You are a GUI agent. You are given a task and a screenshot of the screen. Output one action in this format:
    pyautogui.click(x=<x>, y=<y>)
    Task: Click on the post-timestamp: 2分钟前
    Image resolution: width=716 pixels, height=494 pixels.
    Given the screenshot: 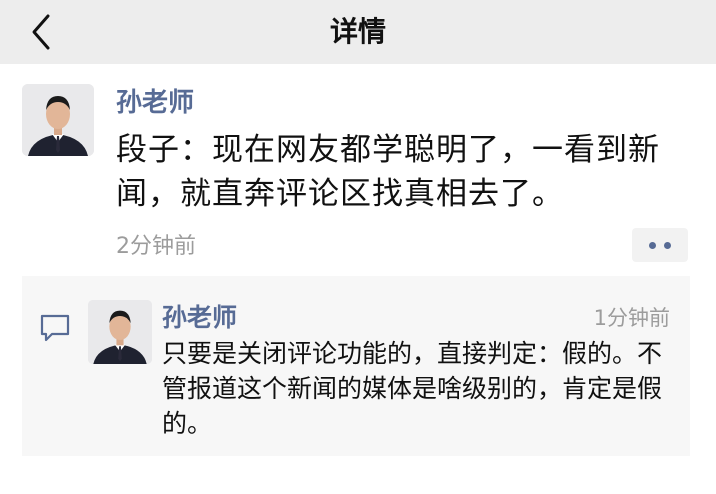 What is the action you would take?
    pyautogui.click(x=156, y=246)
    